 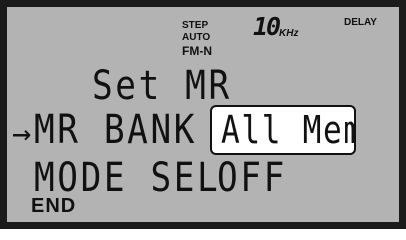 I want to click on auto-indicator: AUTO, so click(x=196, y=37).